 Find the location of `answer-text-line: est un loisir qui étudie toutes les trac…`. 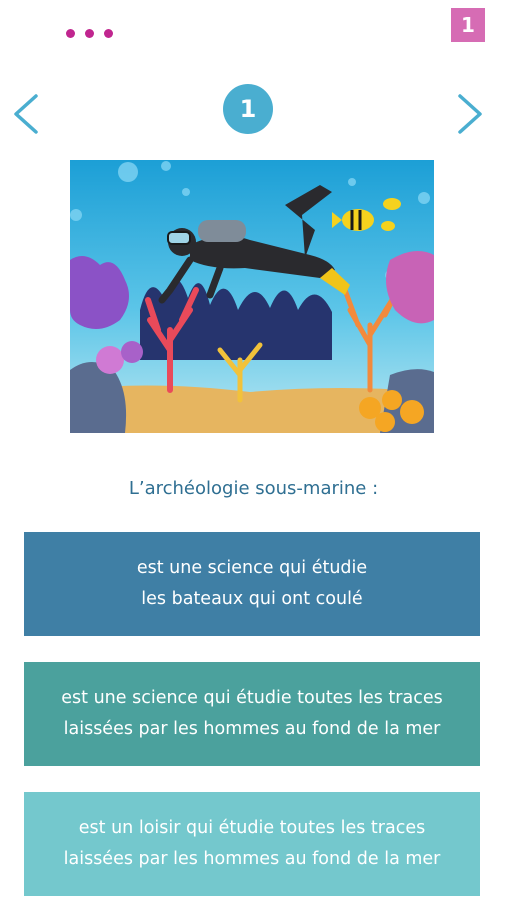

answer-text-line: est un loisir qui étudie toutes les trac… is located at coordinates (252, 828).